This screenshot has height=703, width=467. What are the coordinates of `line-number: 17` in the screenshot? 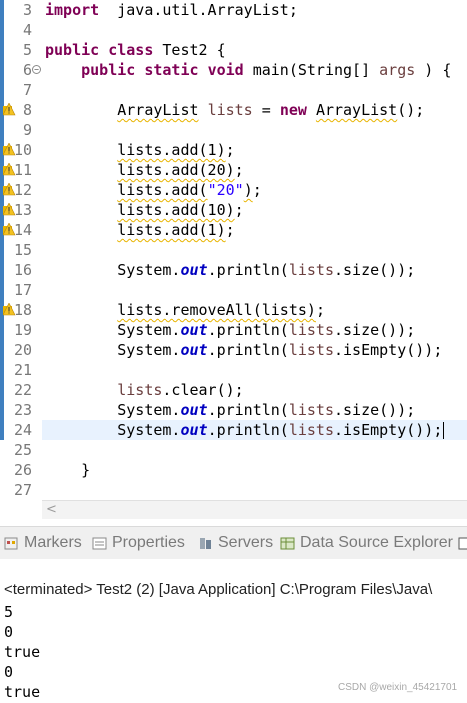 It's located at (22, 290).